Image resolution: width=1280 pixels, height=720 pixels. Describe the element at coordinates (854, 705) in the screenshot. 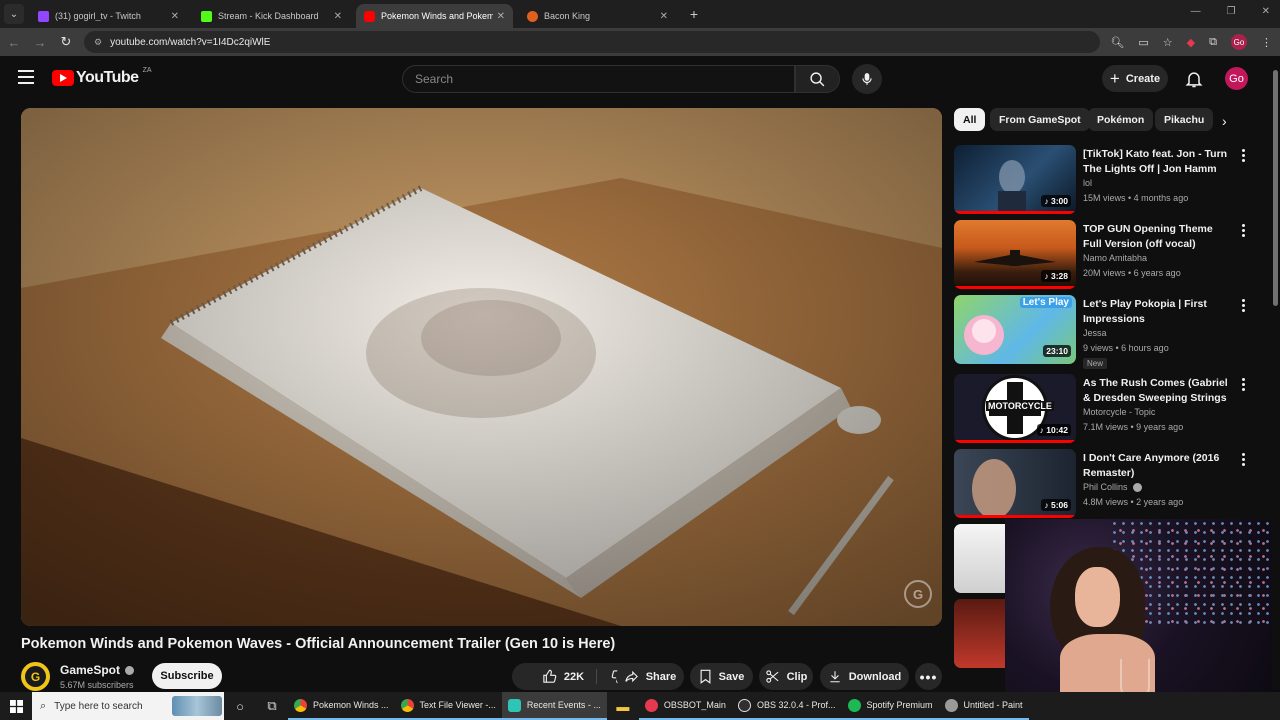

I see `spotify-icon` at that location.